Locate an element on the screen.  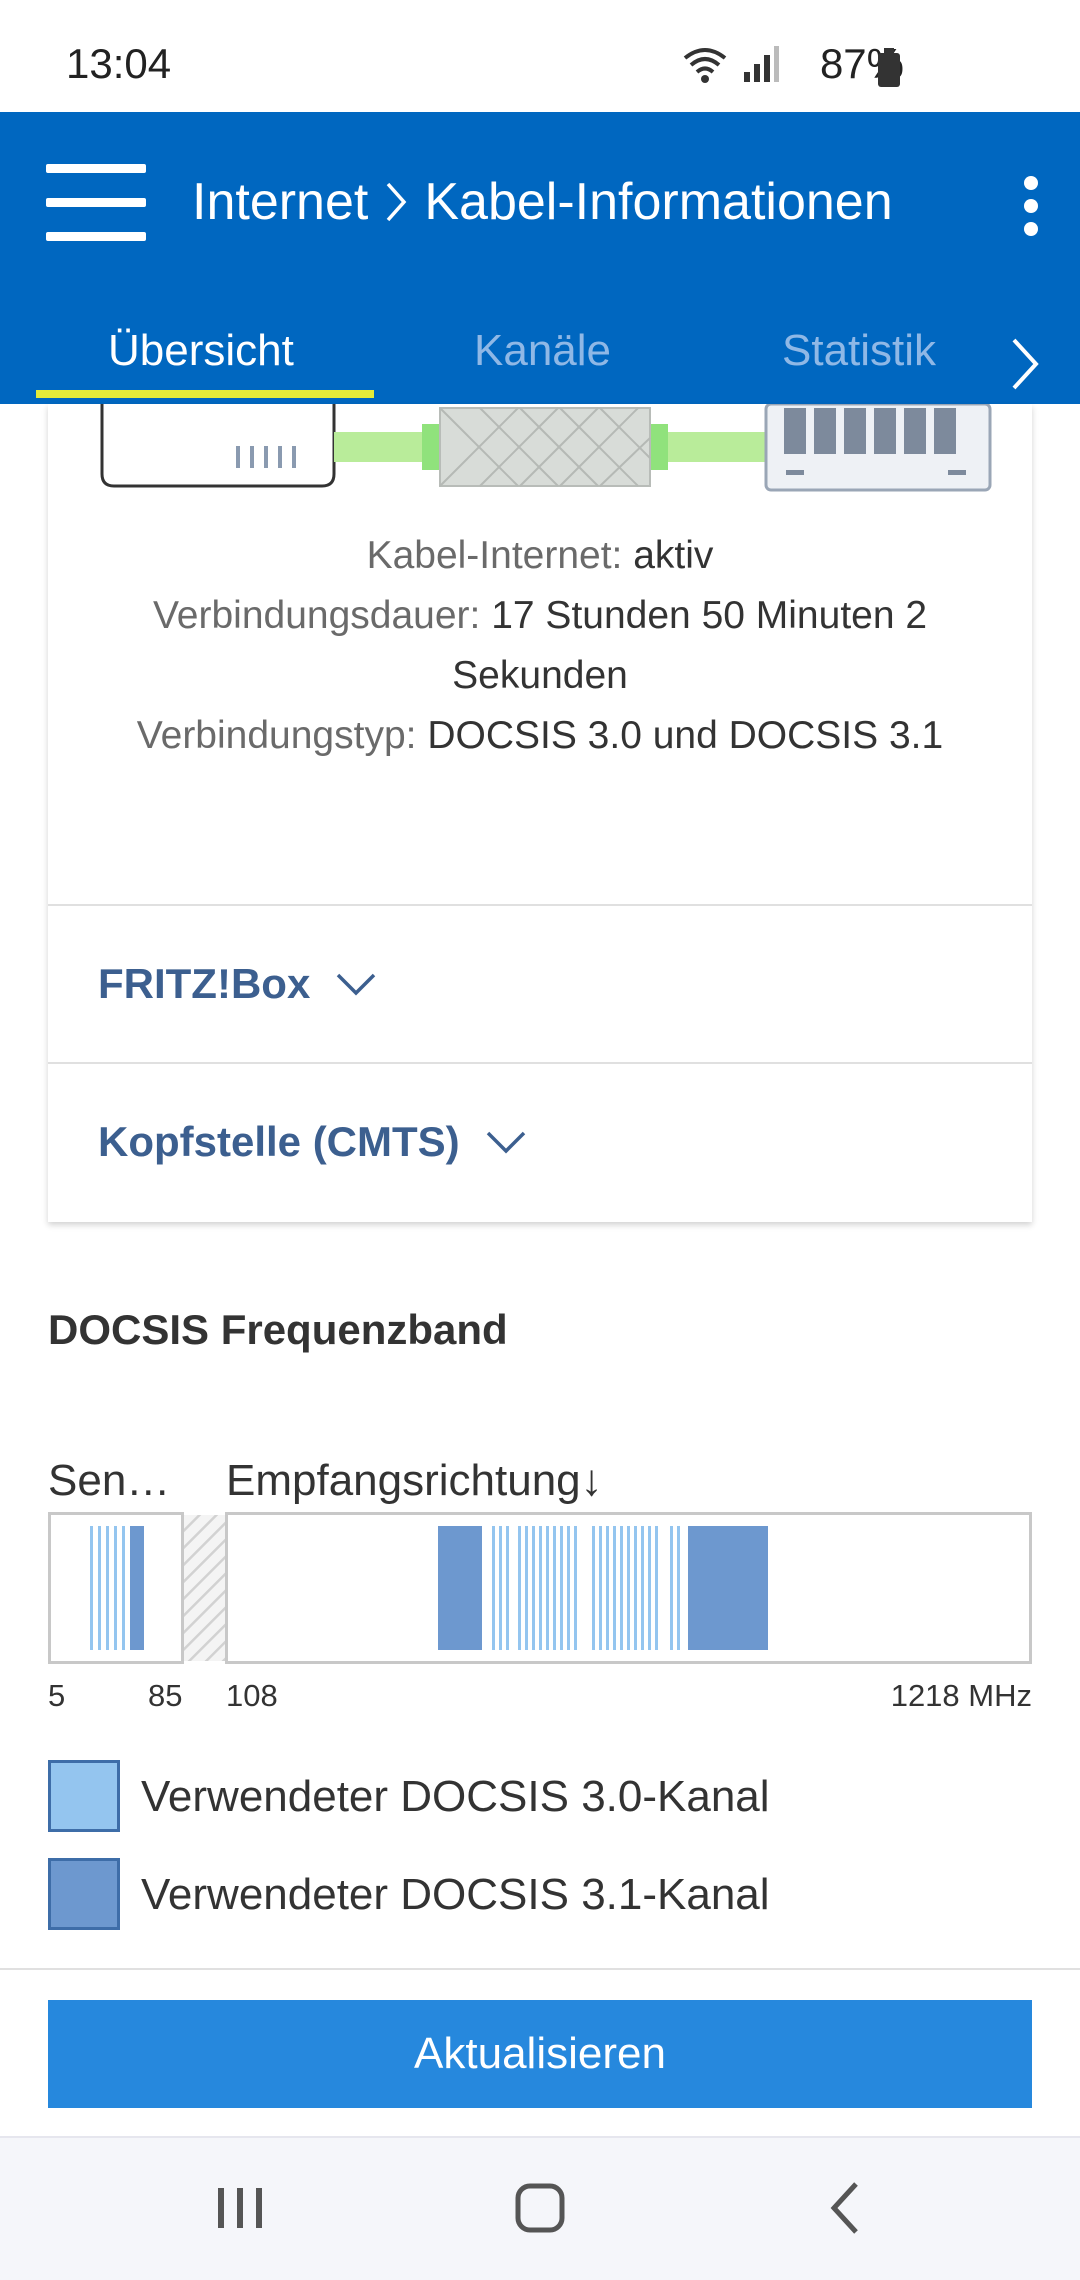
signal-icon is located at coordinates (761, 64).